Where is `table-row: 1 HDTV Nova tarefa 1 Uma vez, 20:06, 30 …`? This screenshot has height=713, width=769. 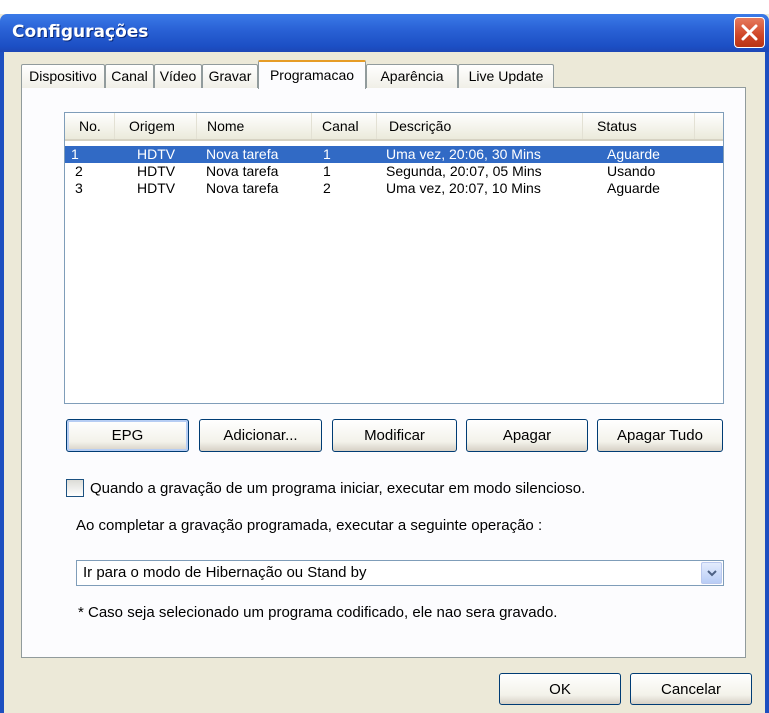
table-row: 1 HDTV Nova tarefa 1 Uma vez, 20:06, 30 … is located at coordinates (394, 154).